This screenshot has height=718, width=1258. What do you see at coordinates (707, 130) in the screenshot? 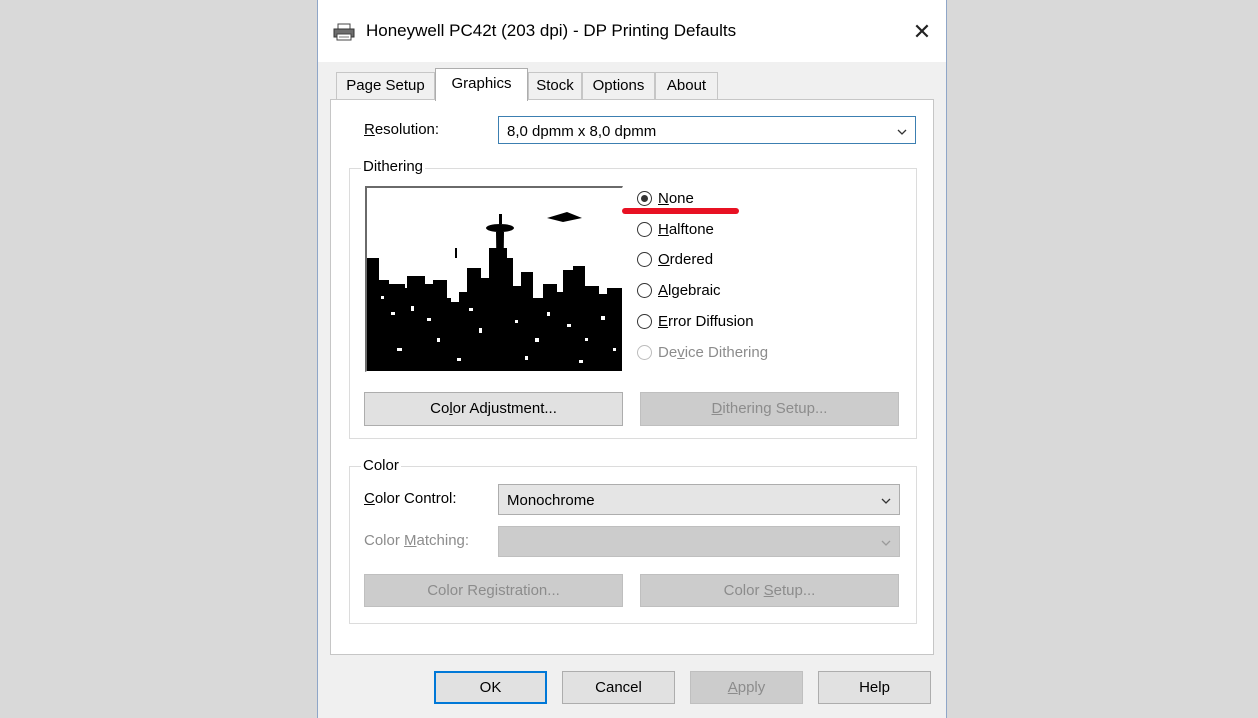
I see `resolution-select: 8,0 dpmm x 8,0 dpmm` at bounding box center [707, 130].